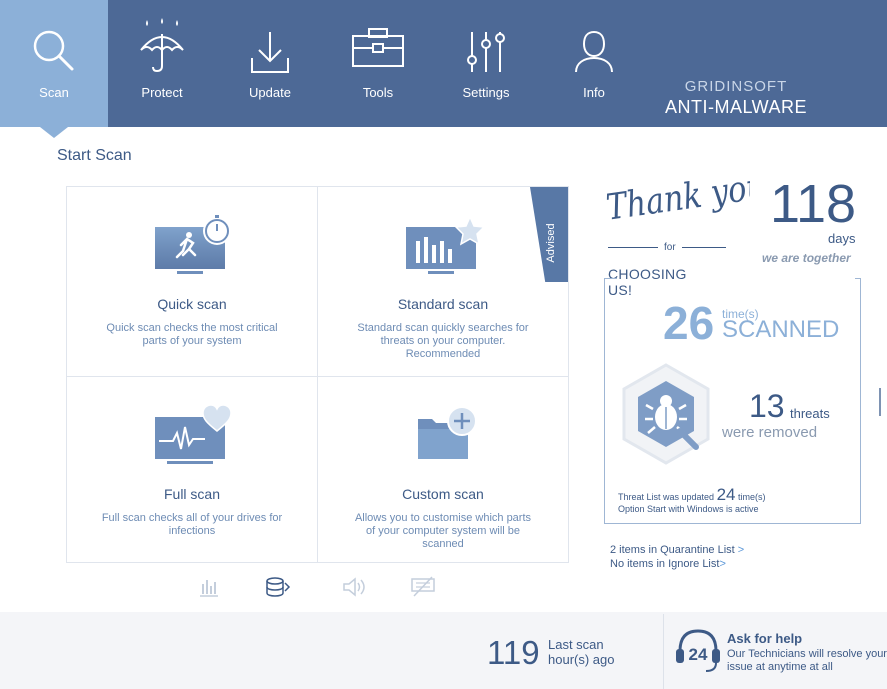 This screenshot has height=689, width=887. Describe the element at coordinates (54, 51) in the screenshot. I see `search-icon` at that location.